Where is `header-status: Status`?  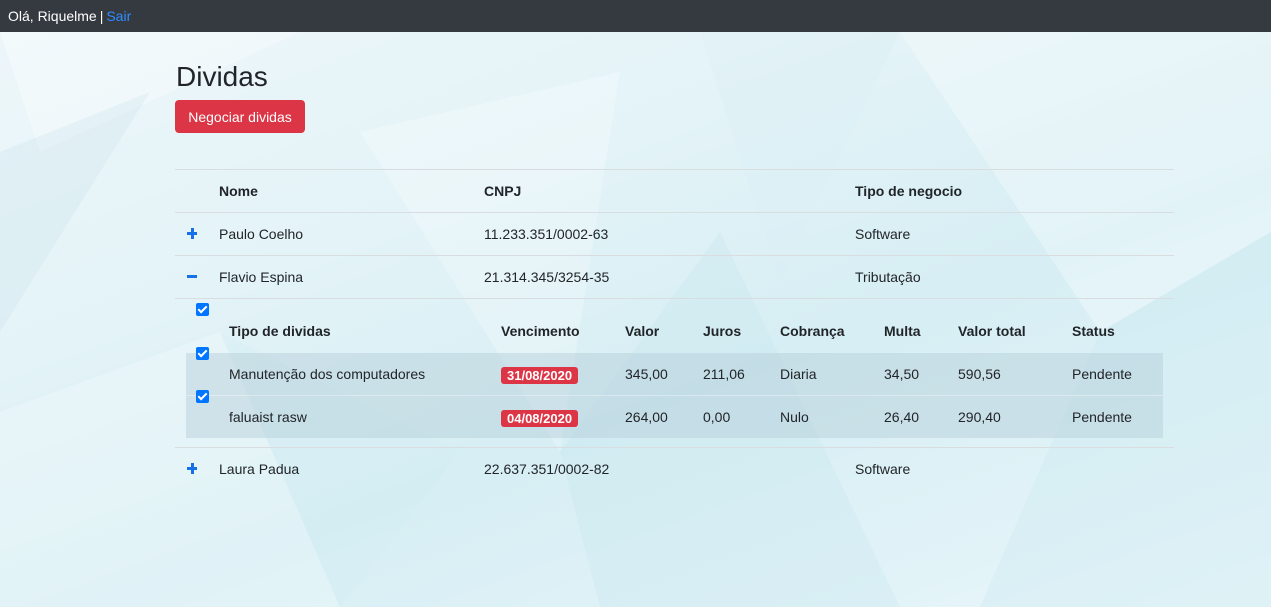
header-status: Status is located at coordinates (1093, 331).